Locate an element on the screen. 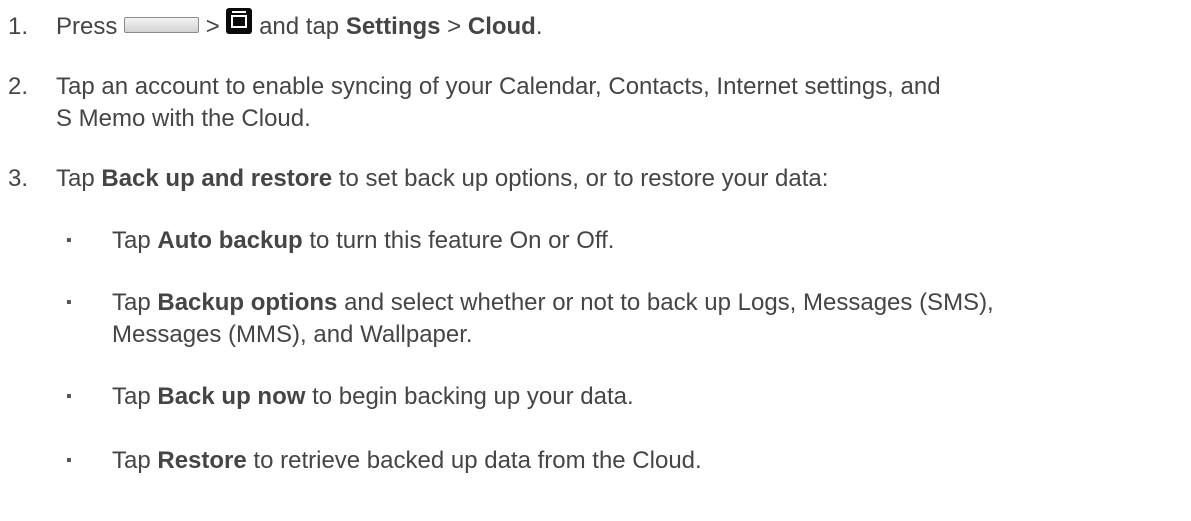  step-text-line-2: S Memo with the Cloud. is located at coordinates (183, 118).